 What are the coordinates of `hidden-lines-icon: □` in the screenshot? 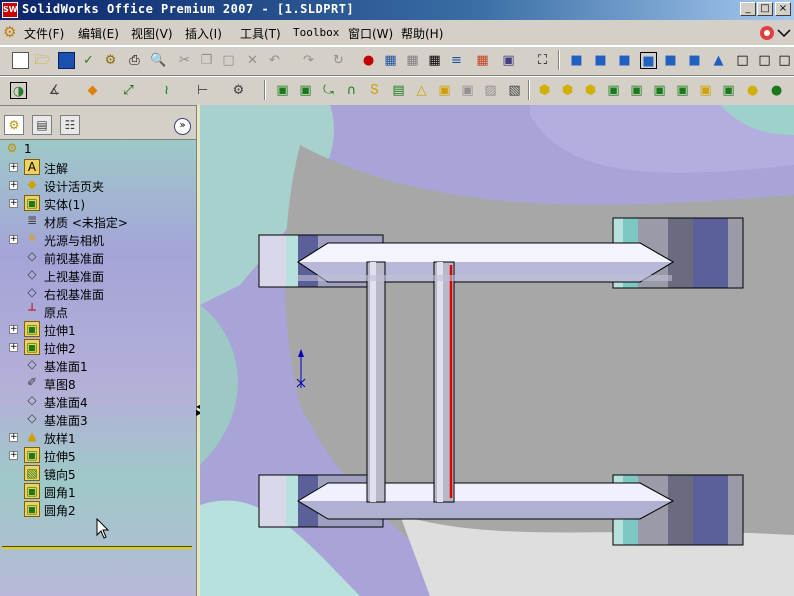 It's located at (764, 60).